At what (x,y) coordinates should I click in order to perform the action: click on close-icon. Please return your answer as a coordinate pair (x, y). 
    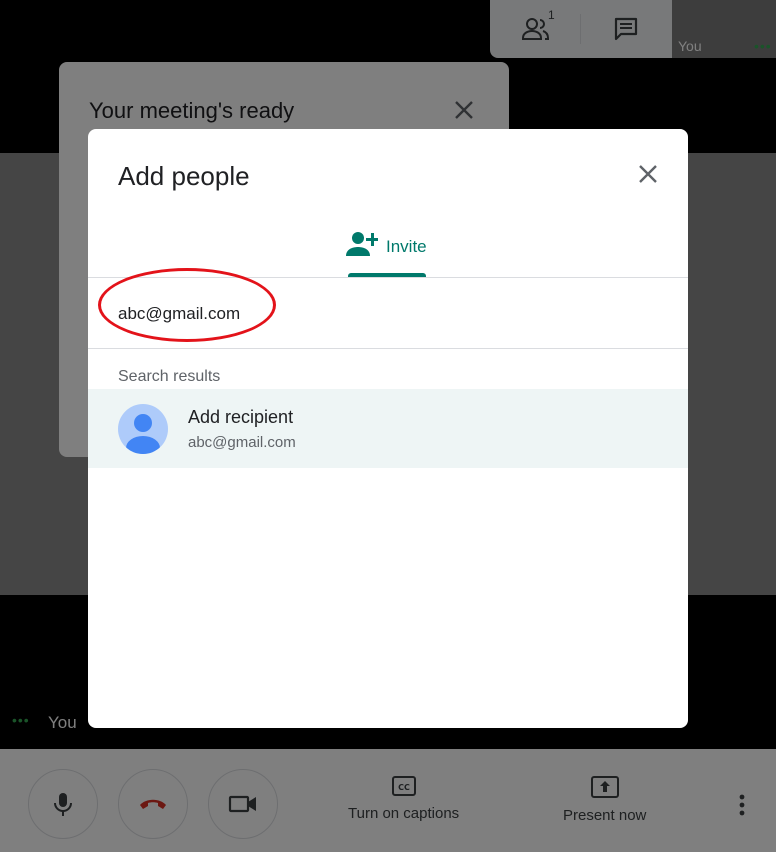
    Looking at the image, I should click on (648, 174).